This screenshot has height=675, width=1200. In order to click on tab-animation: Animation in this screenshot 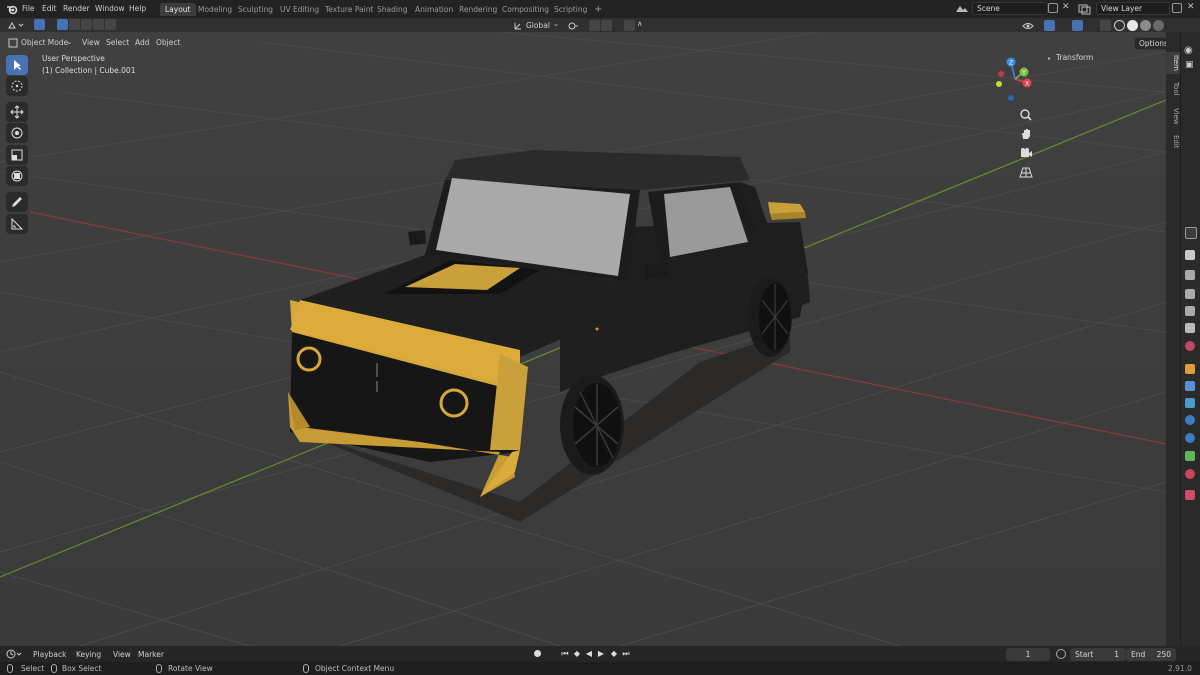, I will do `click(434, 9)`.